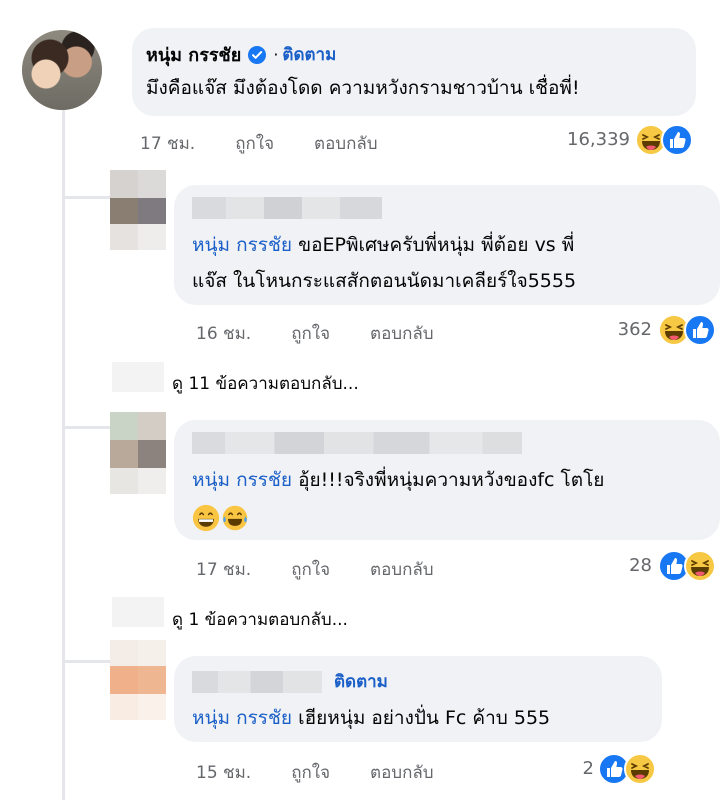 This screenshot has height=801, width=728. What do you see at coordinates (206, 518) in the screenshot?
I see `grin-emoji-icon` at bounding box center [206, 518].